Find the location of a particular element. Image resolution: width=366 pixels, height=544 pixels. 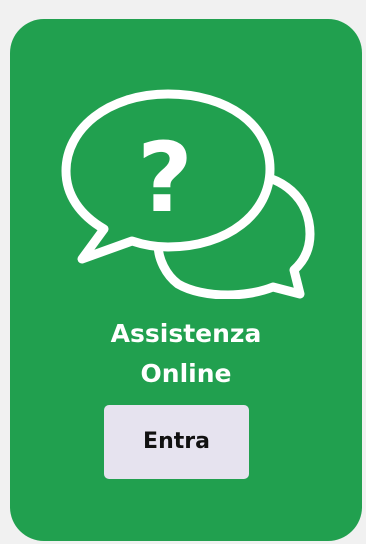

enter-button: Entra is located at coordinates (176, 442).